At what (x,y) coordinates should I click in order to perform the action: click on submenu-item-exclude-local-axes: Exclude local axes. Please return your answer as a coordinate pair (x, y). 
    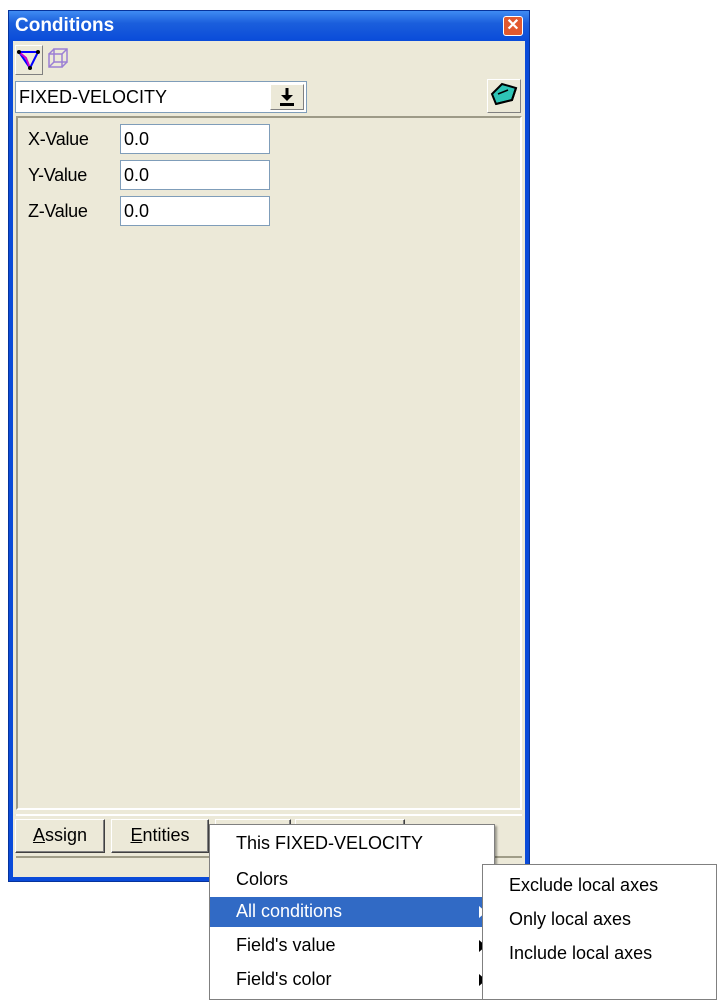
    Looking at the image, I should click on (599, 886).